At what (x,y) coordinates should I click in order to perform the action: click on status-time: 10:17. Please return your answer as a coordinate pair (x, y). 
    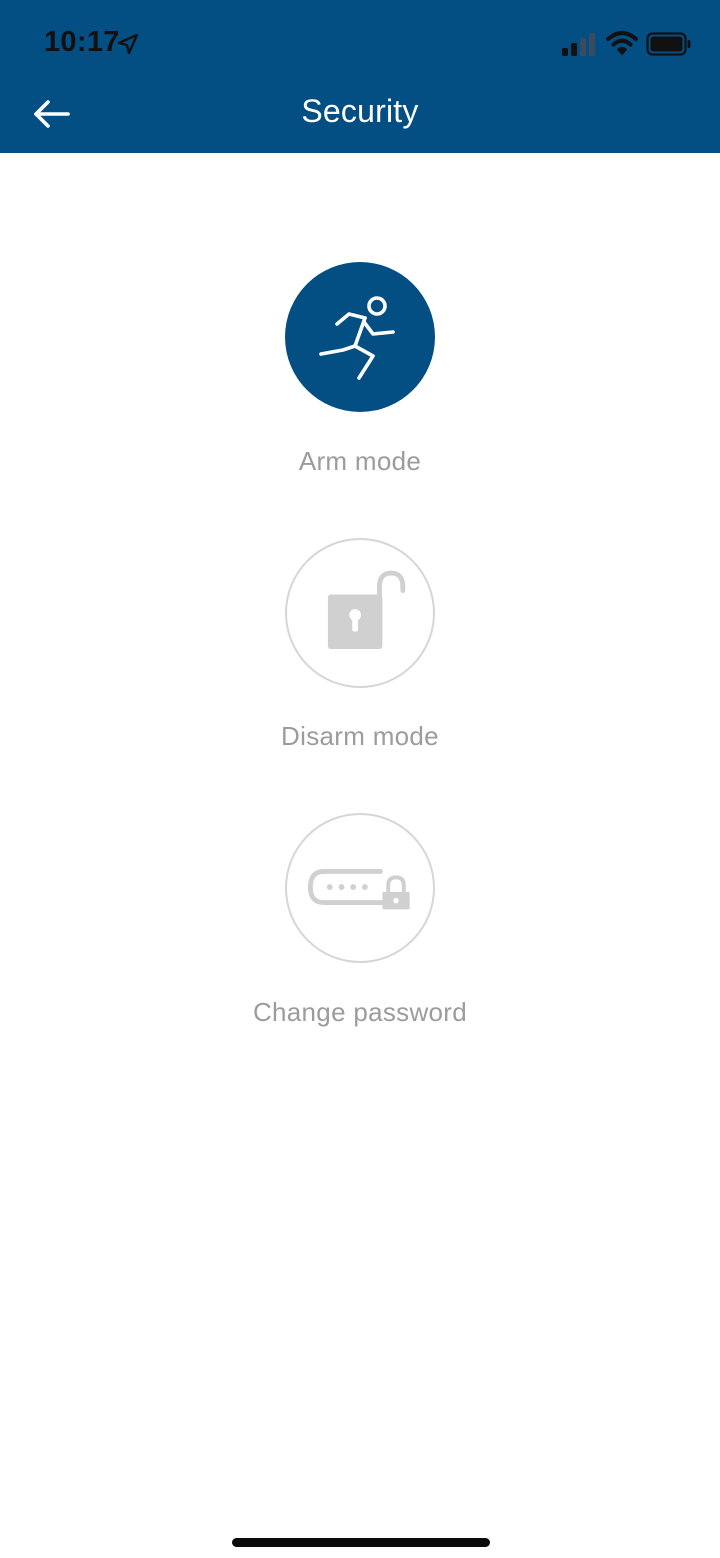
    Looking at the image, I should click on (82, 42).